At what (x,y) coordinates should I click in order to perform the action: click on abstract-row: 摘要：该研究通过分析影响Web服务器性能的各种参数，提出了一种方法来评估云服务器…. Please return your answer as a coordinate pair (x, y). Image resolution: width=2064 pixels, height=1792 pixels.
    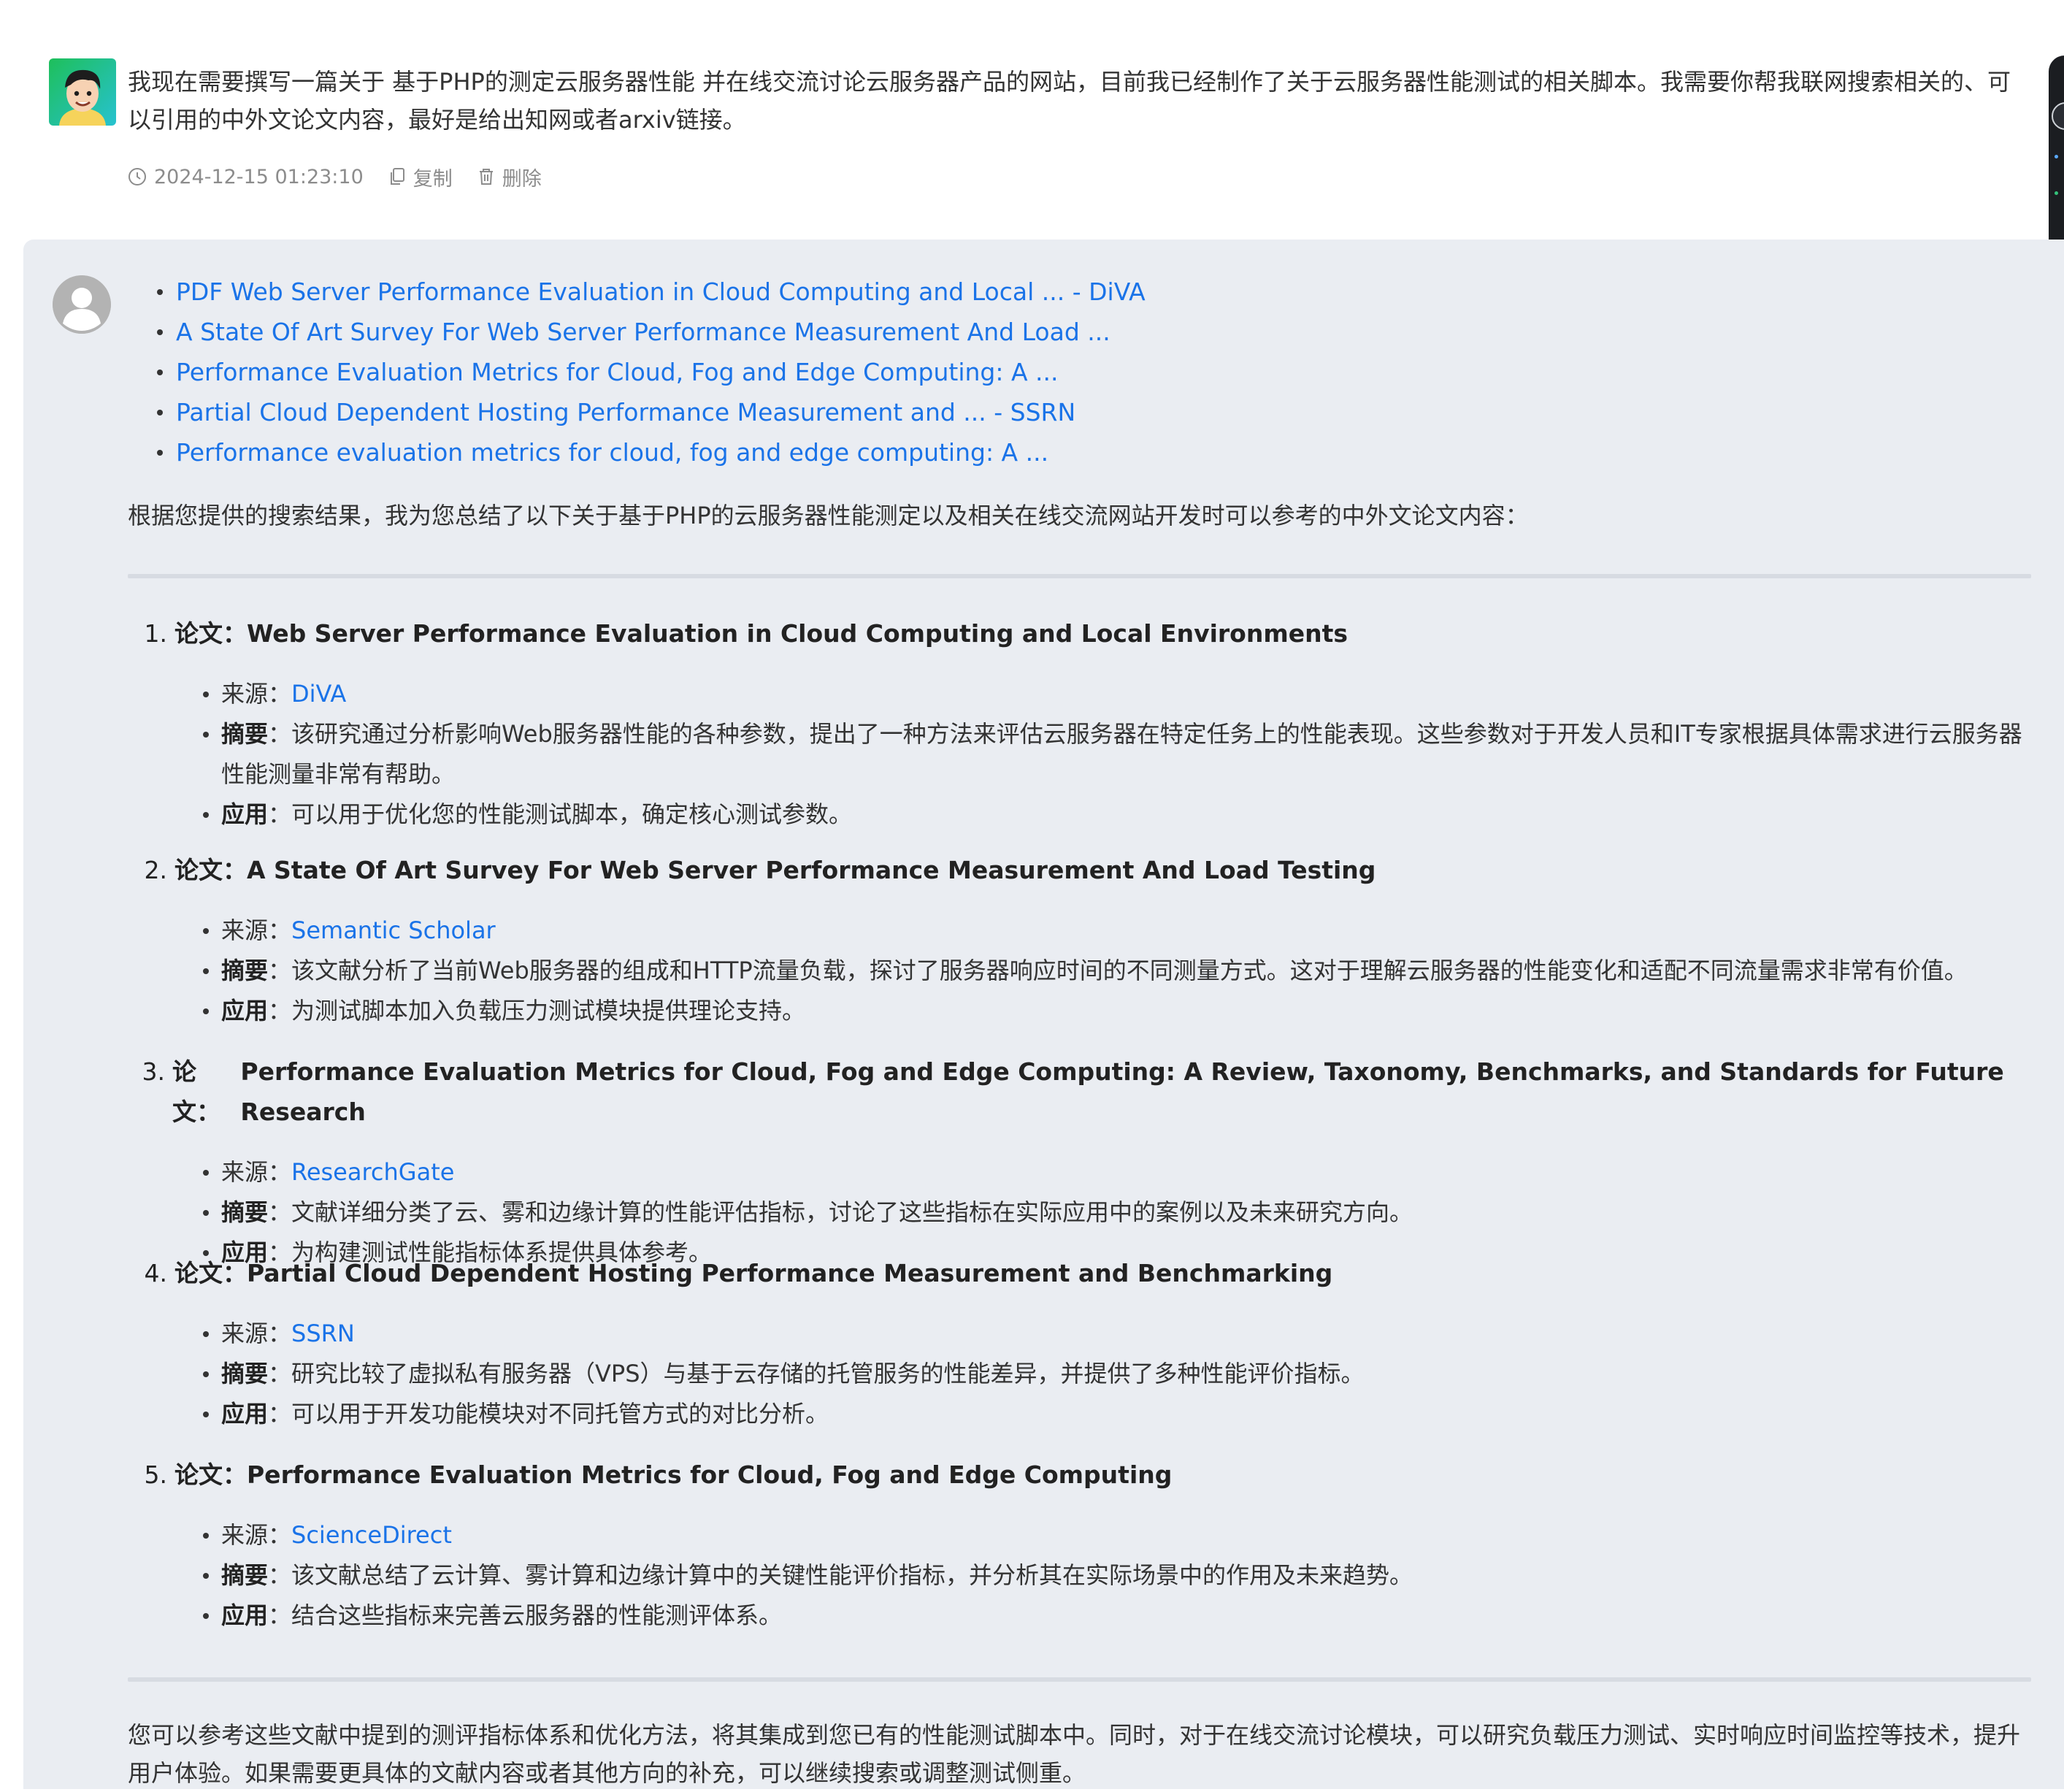
    Looking at the image, I should click on (1080, 754).